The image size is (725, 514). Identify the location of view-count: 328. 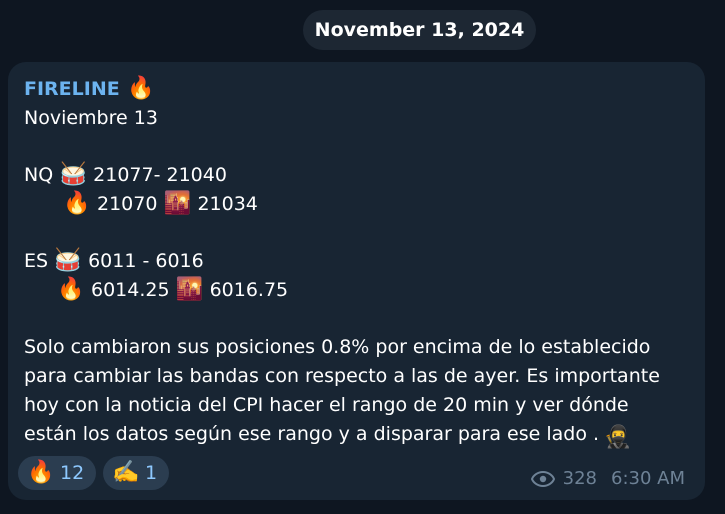
(579, 478).